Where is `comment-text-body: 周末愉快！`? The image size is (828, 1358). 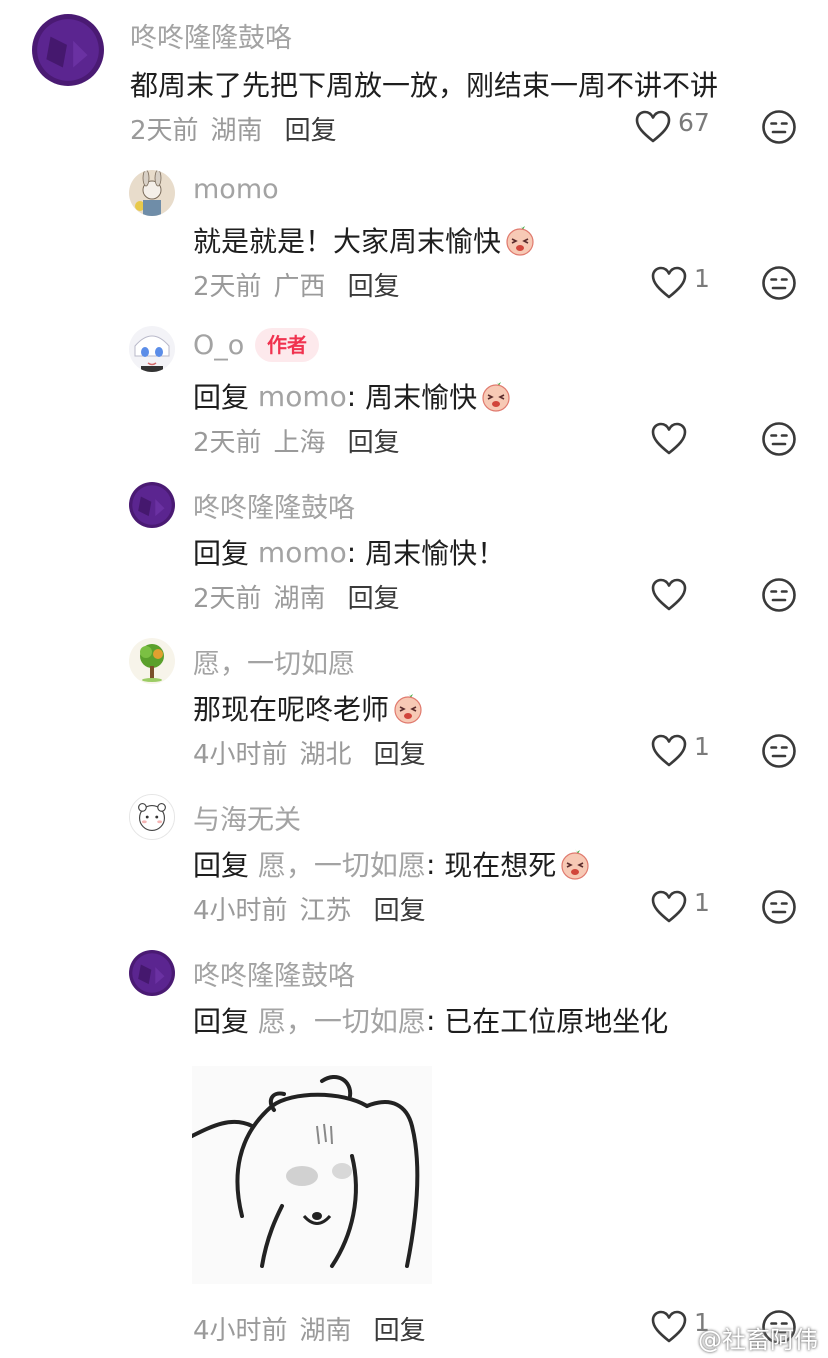 comment-text-body: 周末愉快！ is located at coordinates (435, 553).